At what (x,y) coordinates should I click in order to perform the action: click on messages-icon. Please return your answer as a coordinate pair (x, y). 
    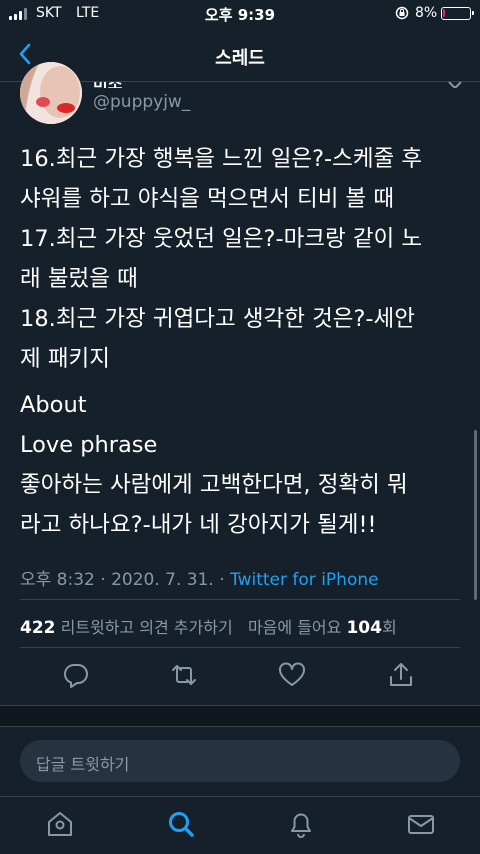
    Looking at the image, I should click on (421, 824).